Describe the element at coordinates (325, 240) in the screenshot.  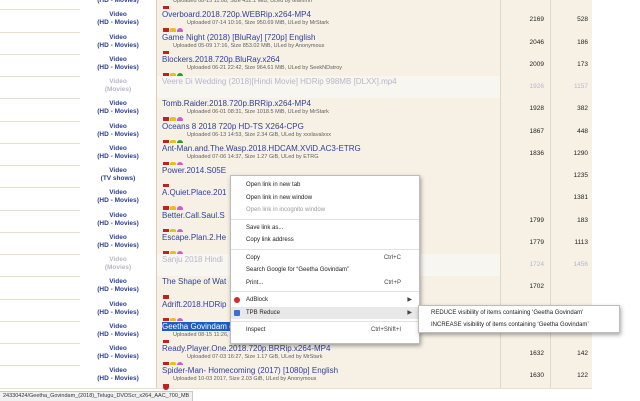
I see `menu-item-copy-link-address: Copy link address` at that location.